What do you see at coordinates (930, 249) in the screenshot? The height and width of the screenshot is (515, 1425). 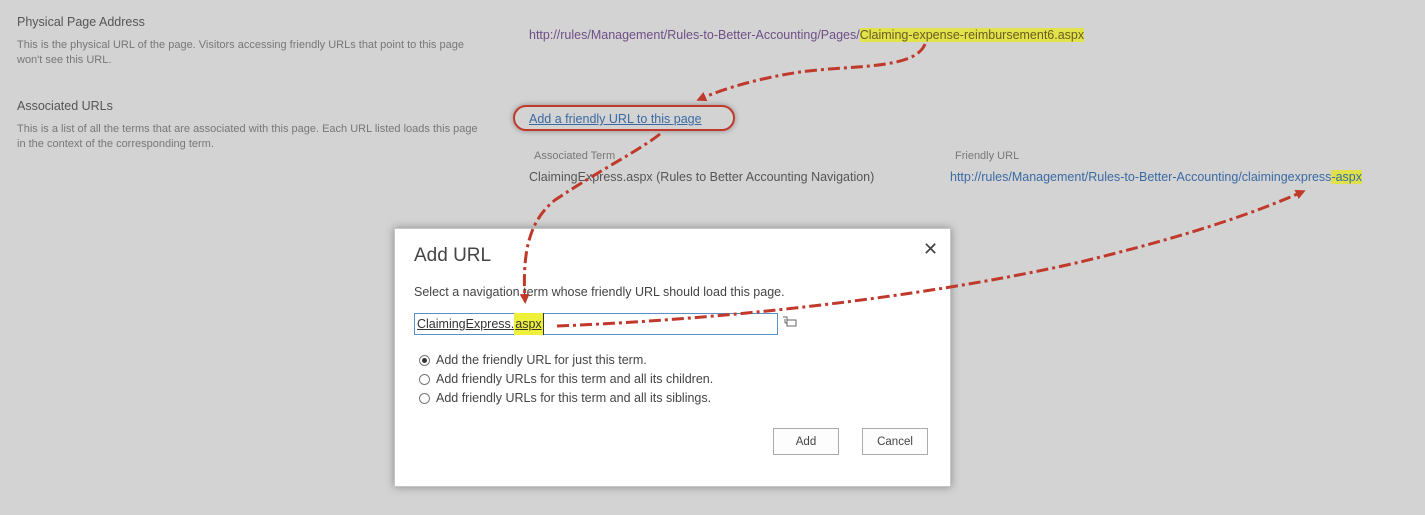 I see `close-icon: ✕` at bounding box center [930, 249].